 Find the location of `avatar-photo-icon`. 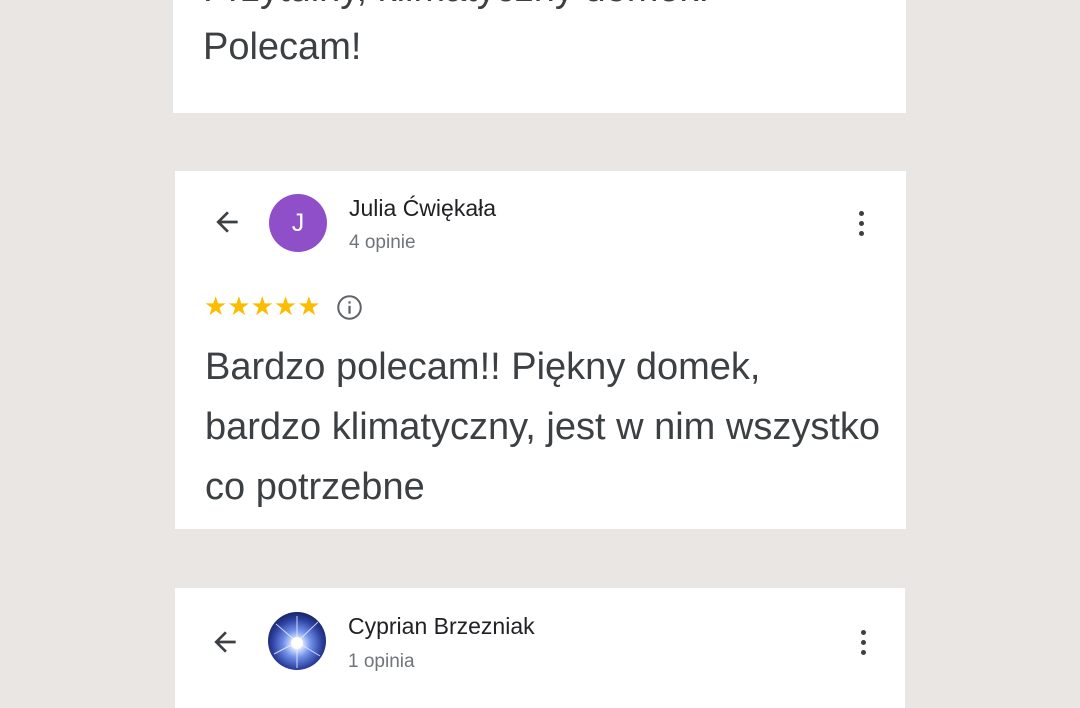

avatar-photo-icon is located at coordinates (297, 642).